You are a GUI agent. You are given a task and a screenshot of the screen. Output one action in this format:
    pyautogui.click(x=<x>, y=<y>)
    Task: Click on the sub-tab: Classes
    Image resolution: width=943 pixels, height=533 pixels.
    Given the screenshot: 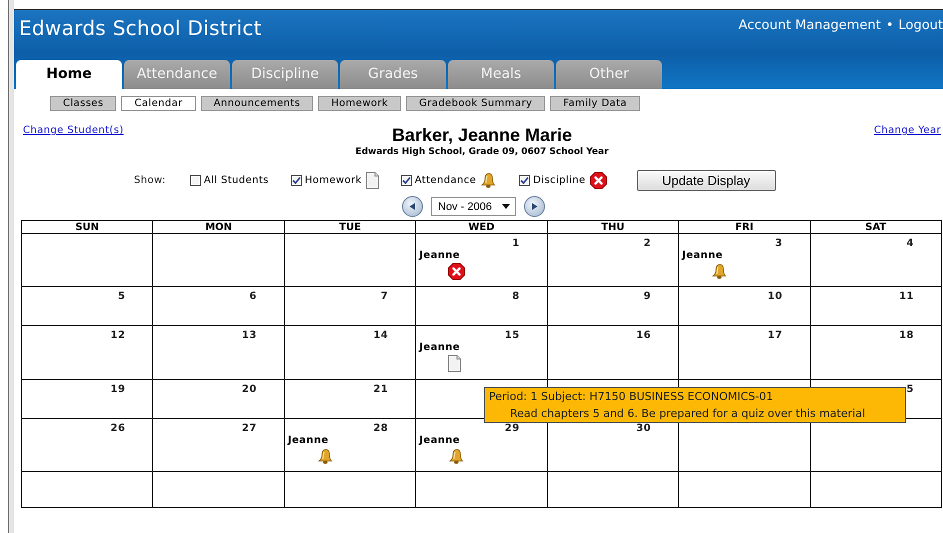 What is the action you would take?
    pyautogui.click(x=83, y=103)
    